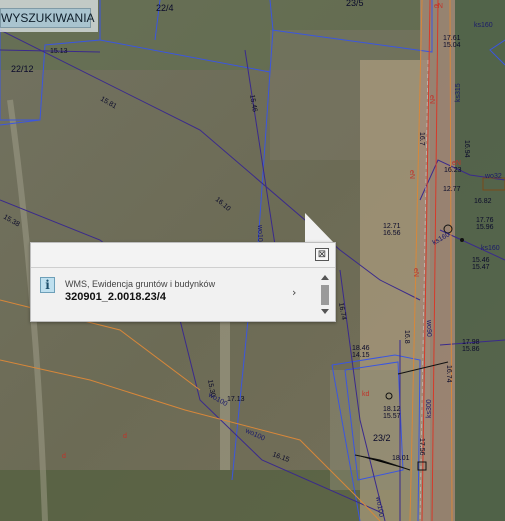  What do you see at coordinates (485, 220) in the screenshot?
I see `height-label: 17.76` at bounding box center [485, 220].